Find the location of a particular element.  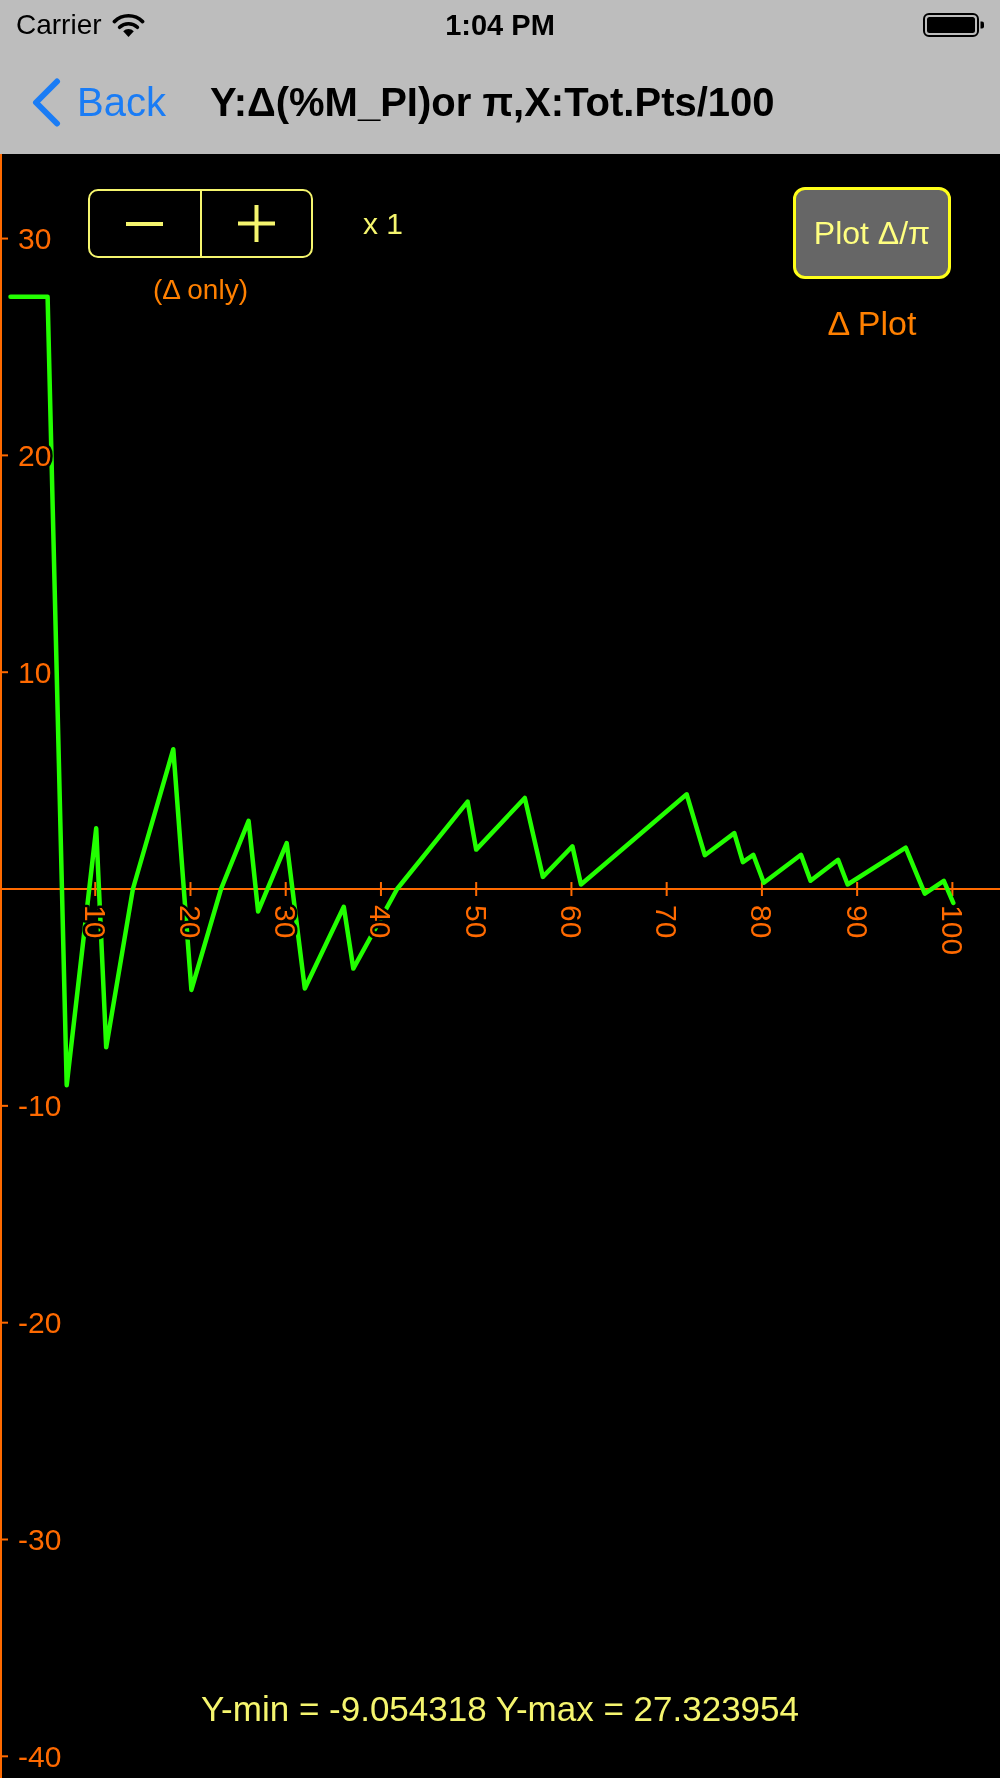

y-tick-label: -30 is located at coordinates (40, 1539).